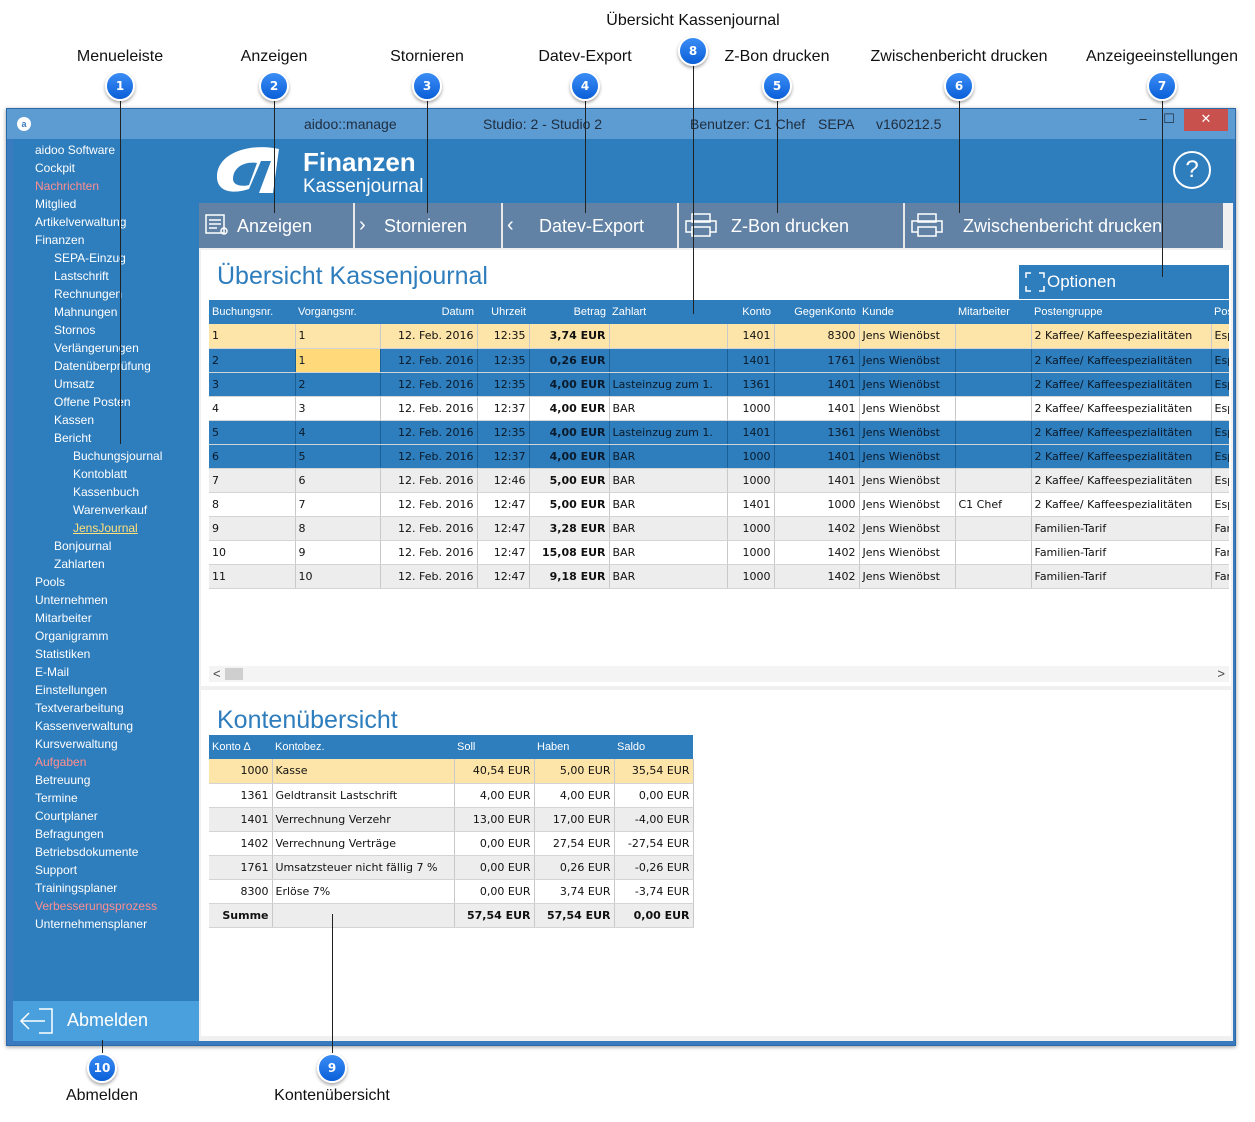 This screenshot has width=1255, height=1122. I want to click on journal-cell: 15,08 EUR, so click(569, 552).